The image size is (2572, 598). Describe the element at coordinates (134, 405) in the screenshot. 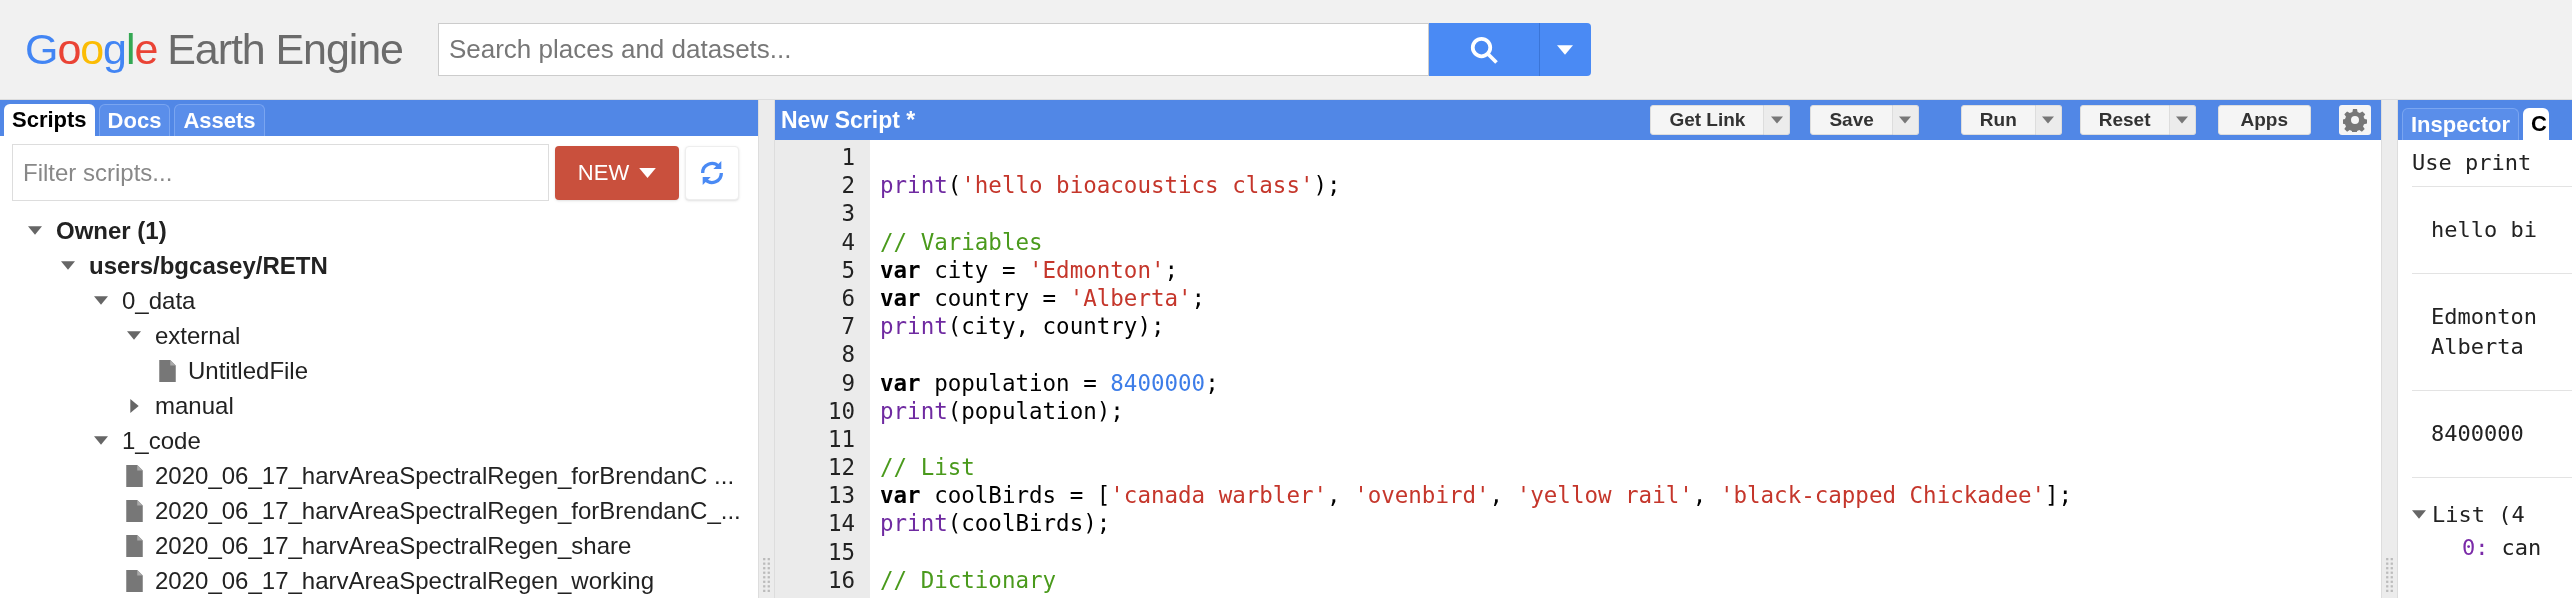

I see `expand-arrow-icon` at that location.